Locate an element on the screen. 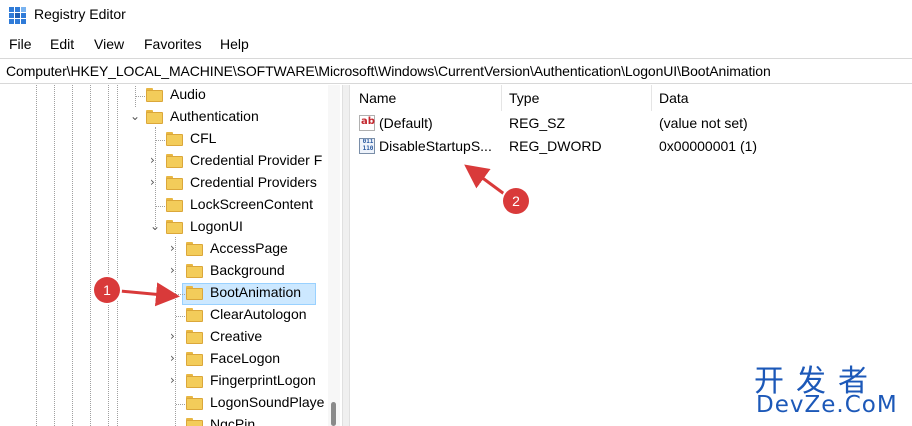 The image size is (912, 426). value-type: REG_DWORD is located at coordinates (555, 146).